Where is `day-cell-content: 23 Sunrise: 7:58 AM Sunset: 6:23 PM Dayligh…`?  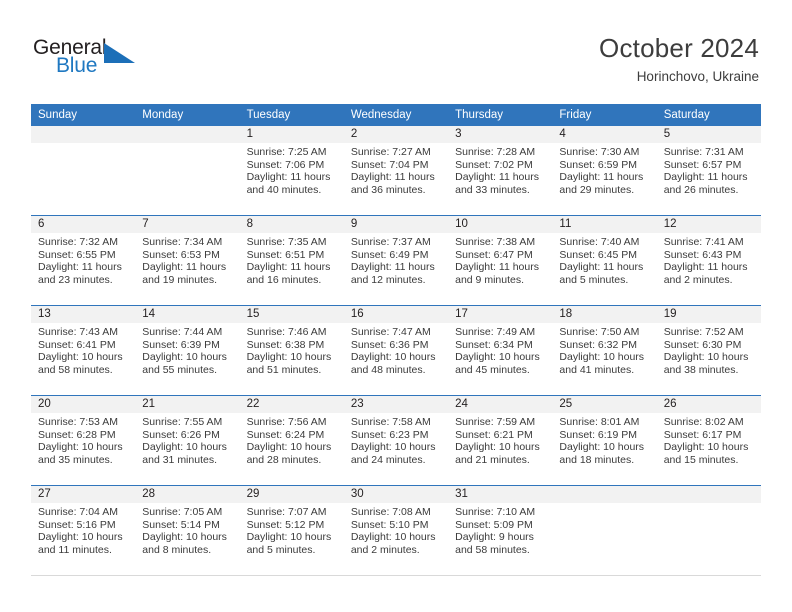 day-cell-content: 23 Sunrise: 7:58 AM Sunset: 6:23 PM Dayligh… is located at coordinates (396, 440).